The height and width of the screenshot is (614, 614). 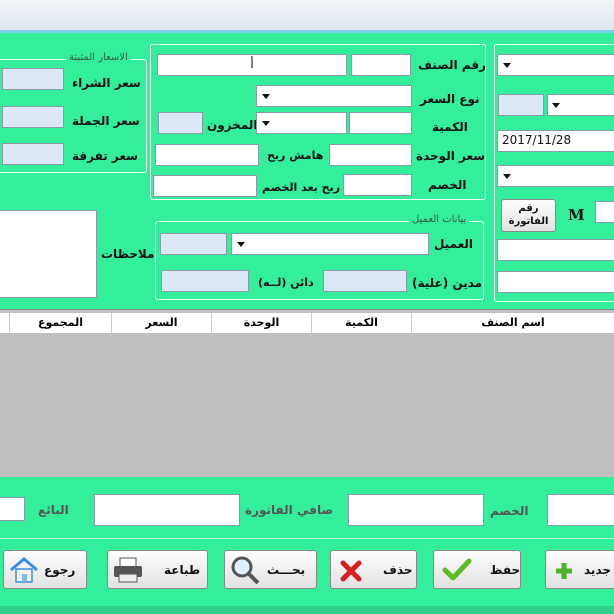 What do you see at coordinates (180, 123) in the screenshot?
I see `stock-field` at bounding box center [180, 123].